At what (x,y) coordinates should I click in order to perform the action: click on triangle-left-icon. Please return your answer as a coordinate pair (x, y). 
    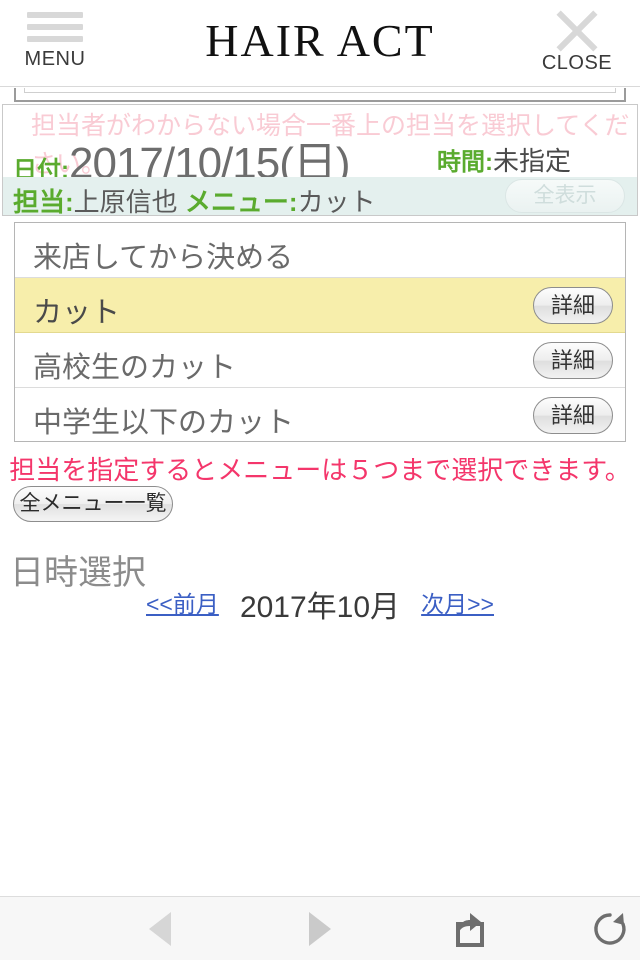
    Looking at the image, I should click on (160, 929).